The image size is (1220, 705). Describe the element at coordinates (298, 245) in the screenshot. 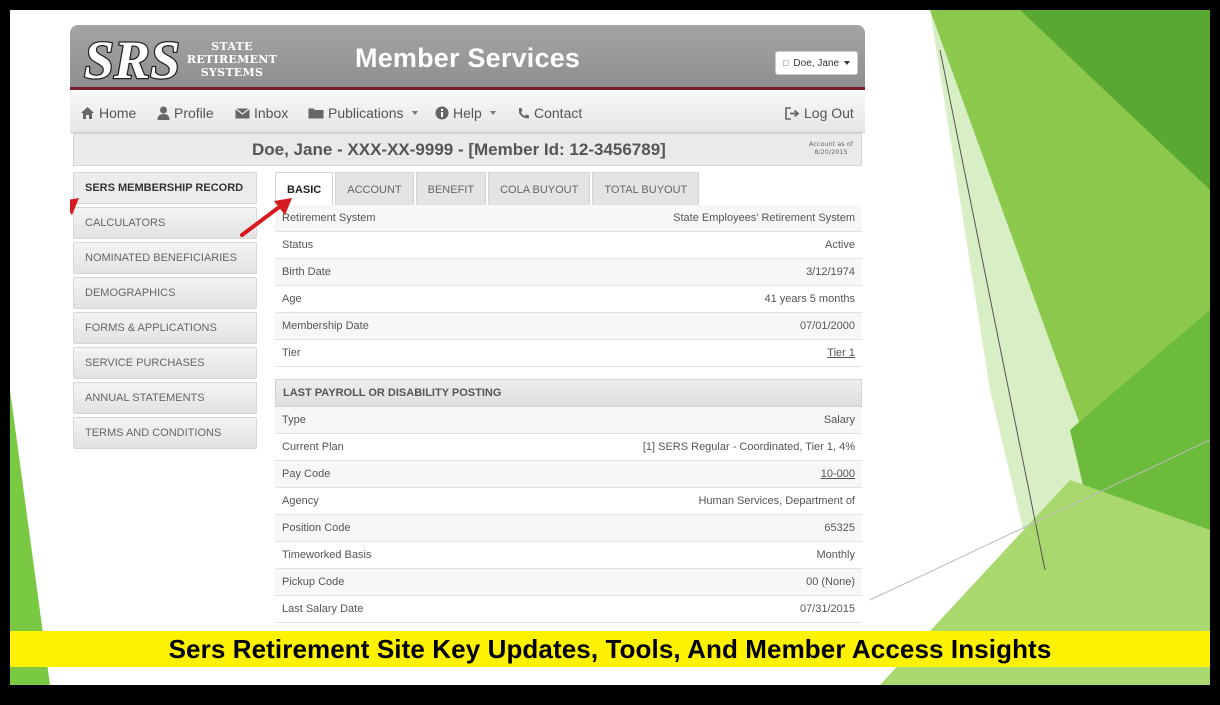

I see `row-label: Status` at that location.